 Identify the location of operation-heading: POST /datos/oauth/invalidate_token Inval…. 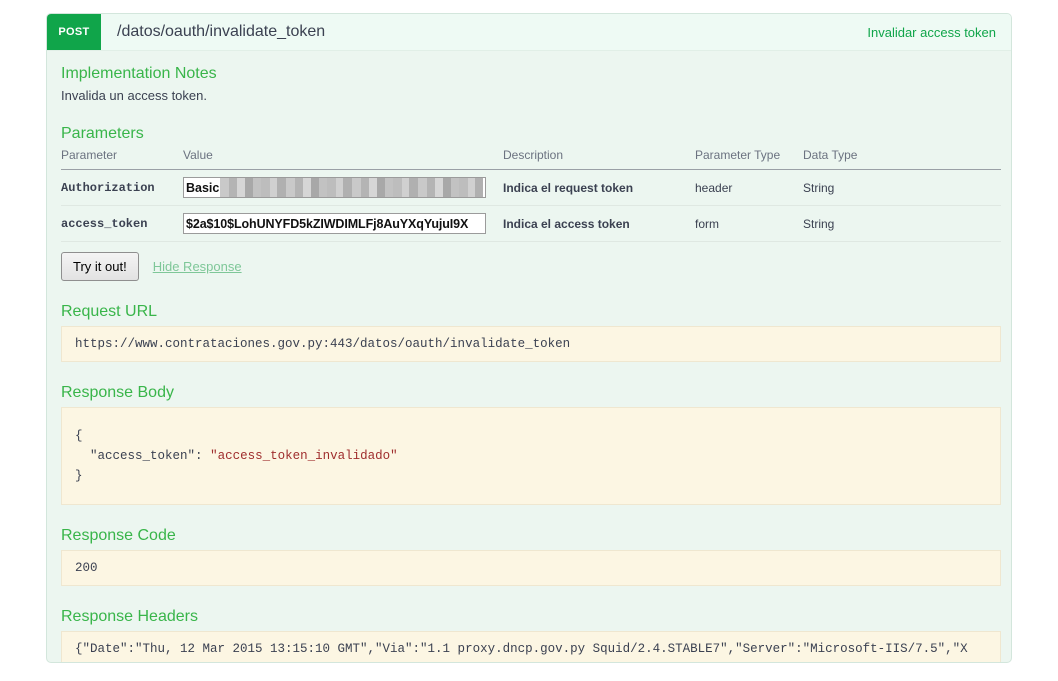
(529, 32).